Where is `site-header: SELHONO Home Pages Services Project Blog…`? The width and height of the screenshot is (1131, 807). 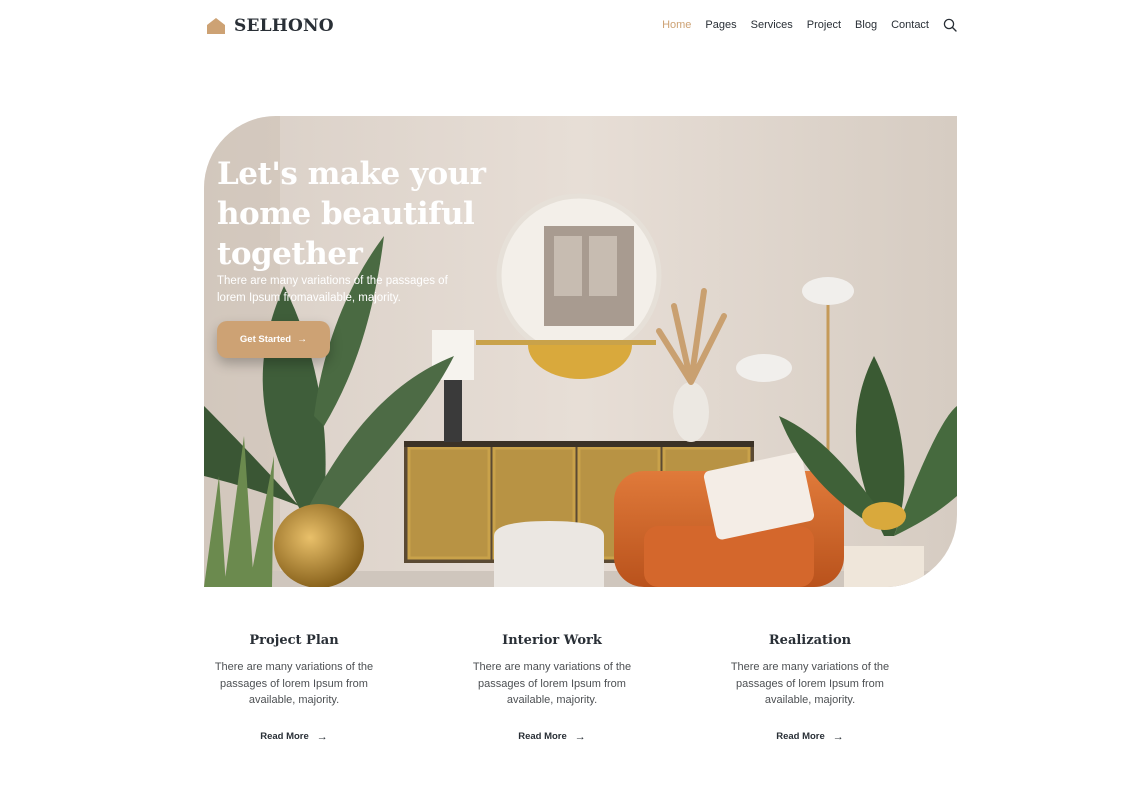 site-header: SELHONO Home Pages Services Project Blog… is located at coordinates (580, 26).